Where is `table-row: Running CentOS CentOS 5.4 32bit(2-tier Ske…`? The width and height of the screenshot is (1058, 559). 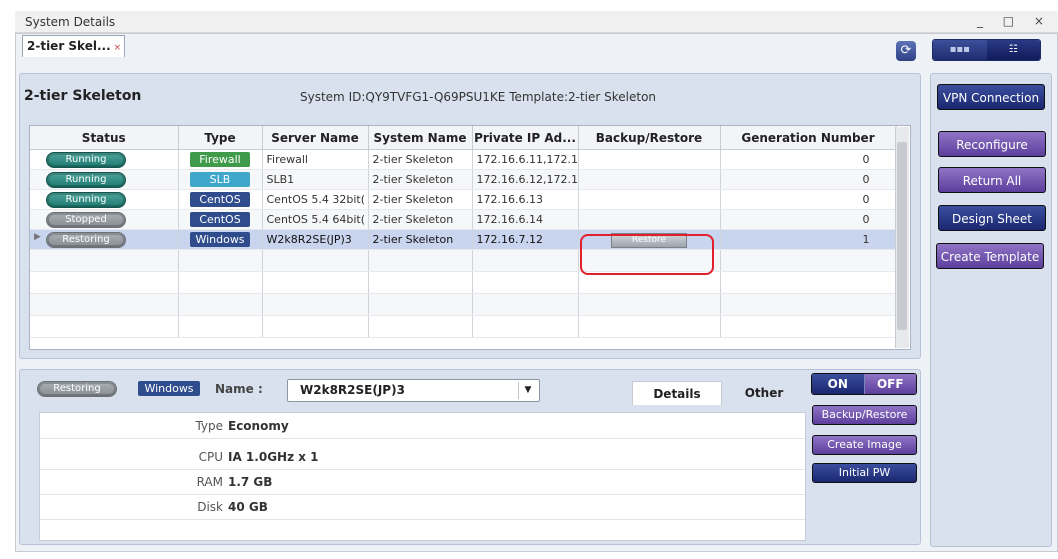
table-row: Running CentOS CentOS 5.4 32bit(2-tier Ske… is located at coordinates (463, 199).